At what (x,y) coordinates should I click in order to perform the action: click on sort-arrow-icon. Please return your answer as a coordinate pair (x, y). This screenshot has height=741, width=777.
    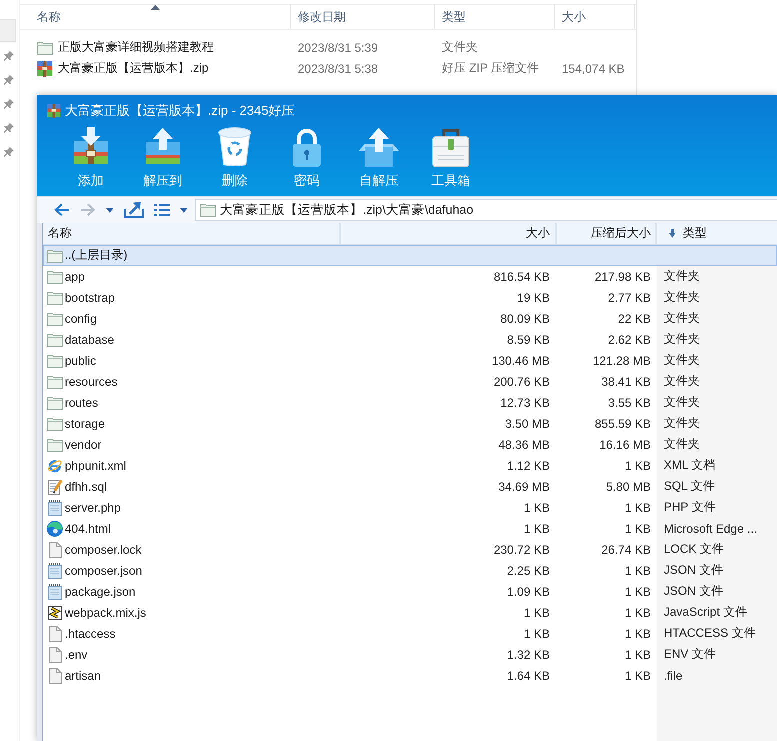
    Looking at the image, I should click on (672, 233).